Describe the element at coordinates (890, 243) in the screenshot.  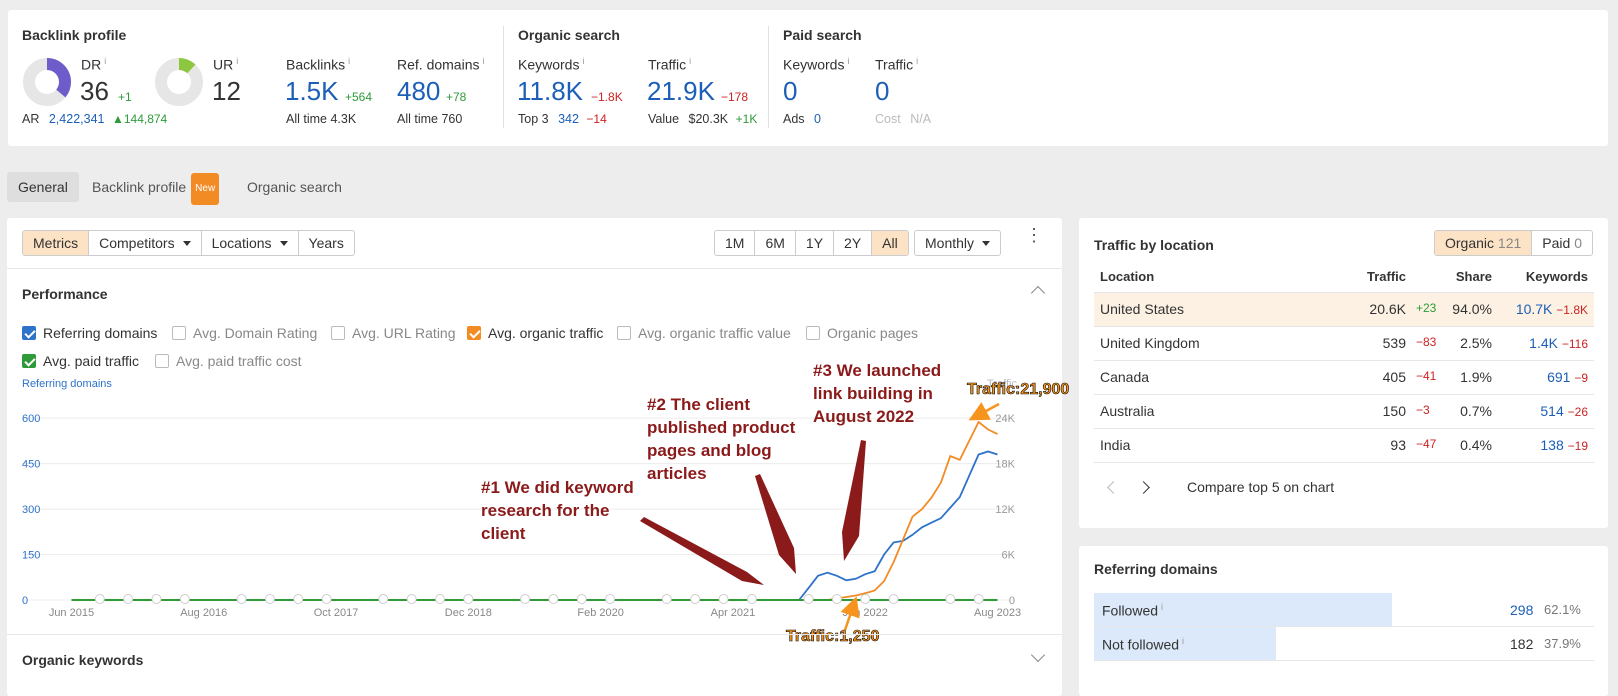
I see `range-all-button: All` at that location.